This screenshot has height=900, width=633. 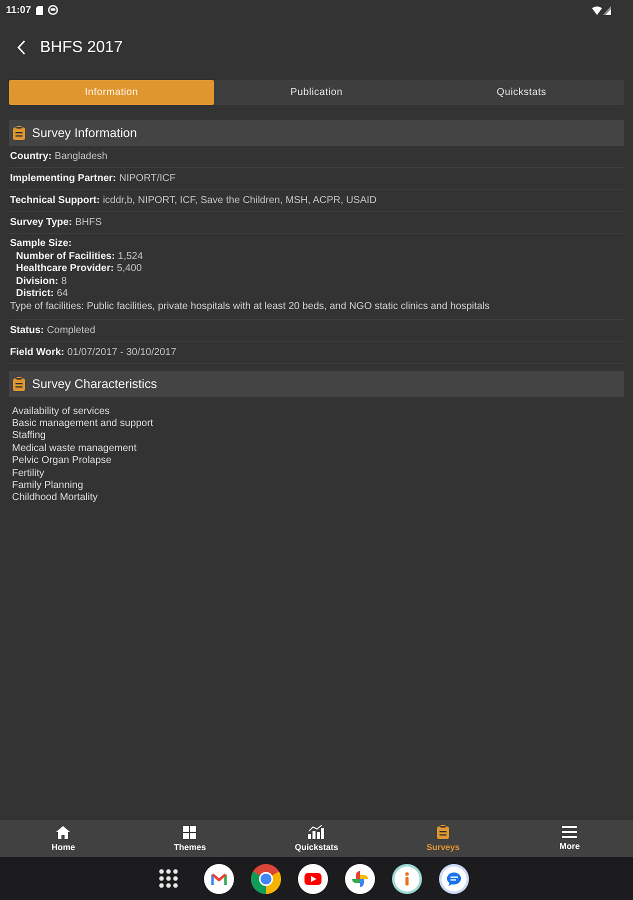 I want to click on field-label: Status:, so click(x=27, y=330).